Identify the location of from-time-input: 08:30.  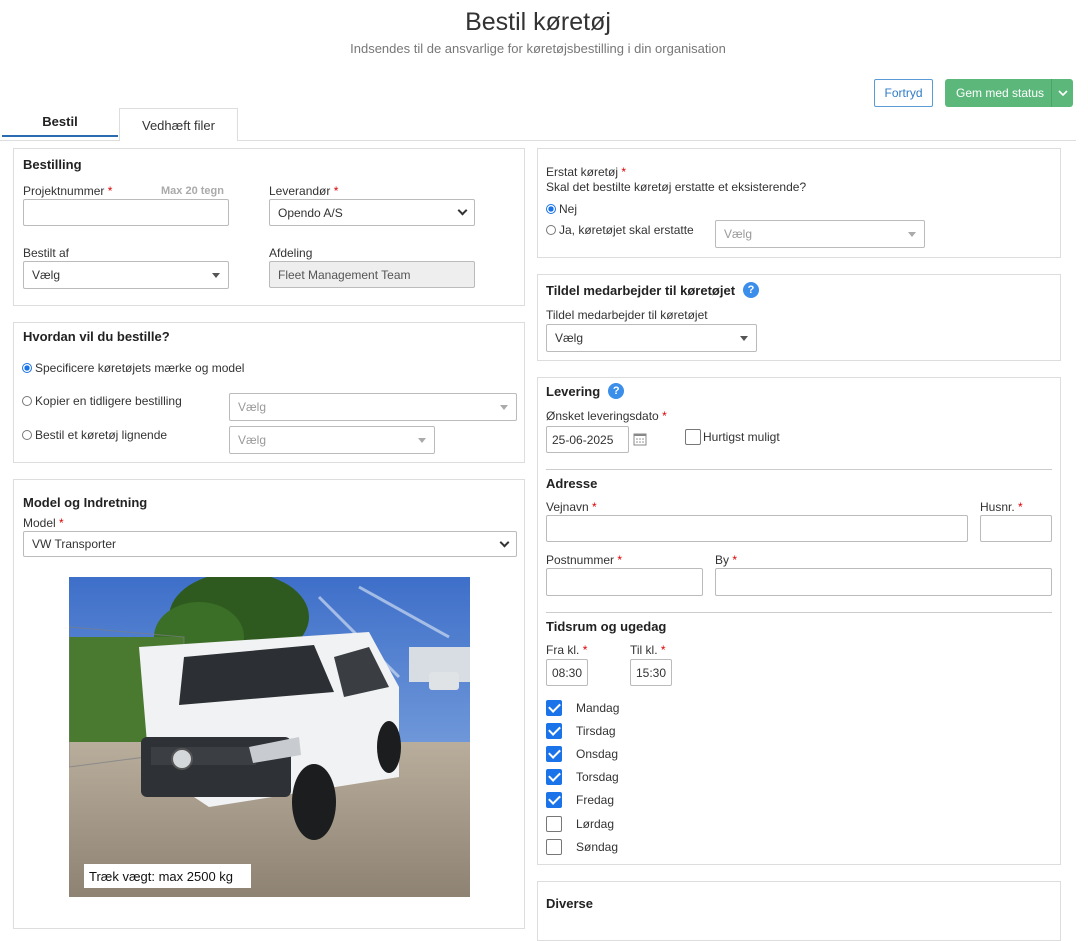
(567, 672).